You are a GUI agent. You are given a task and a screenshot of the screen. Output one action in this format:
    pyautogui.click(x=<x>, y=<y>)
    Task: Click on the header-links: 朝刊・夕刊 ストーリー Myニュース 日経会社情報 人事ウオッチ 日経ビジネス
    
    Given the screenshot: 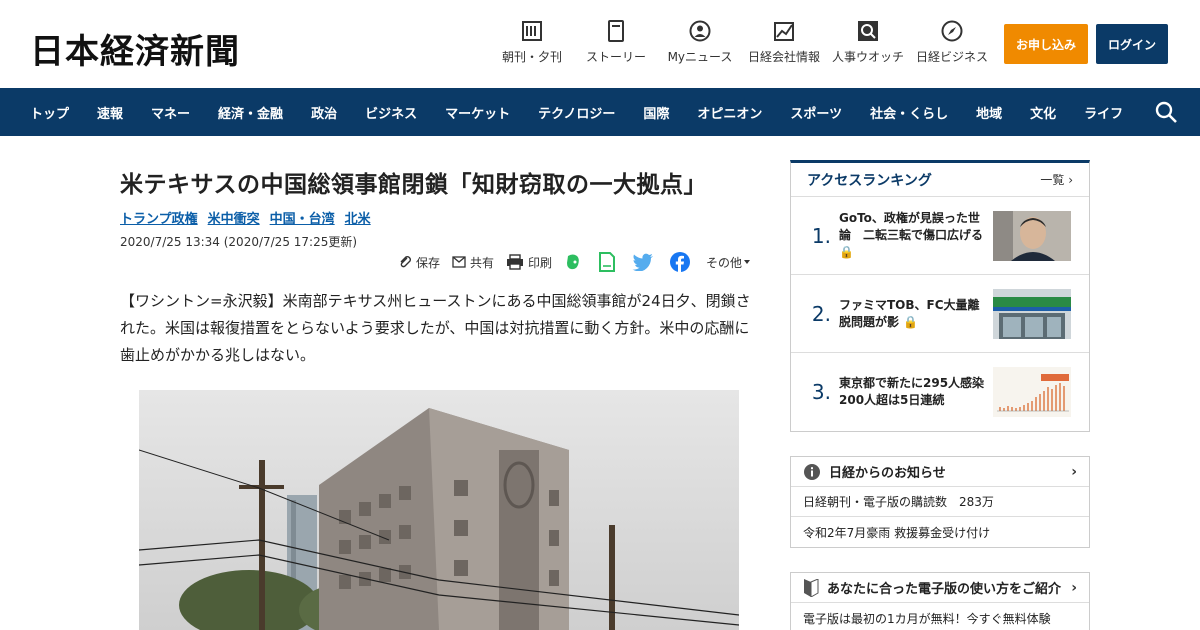 What is the action you would take?
    pyautogui.click(x=742, y=42)
    